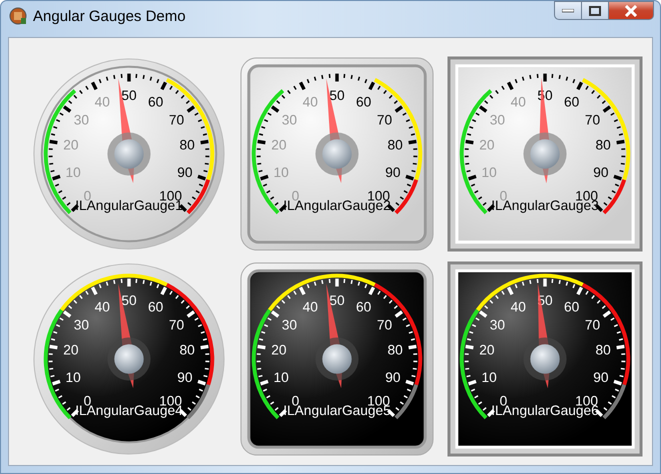  I want to click on maximize-button, so click(594, 10).